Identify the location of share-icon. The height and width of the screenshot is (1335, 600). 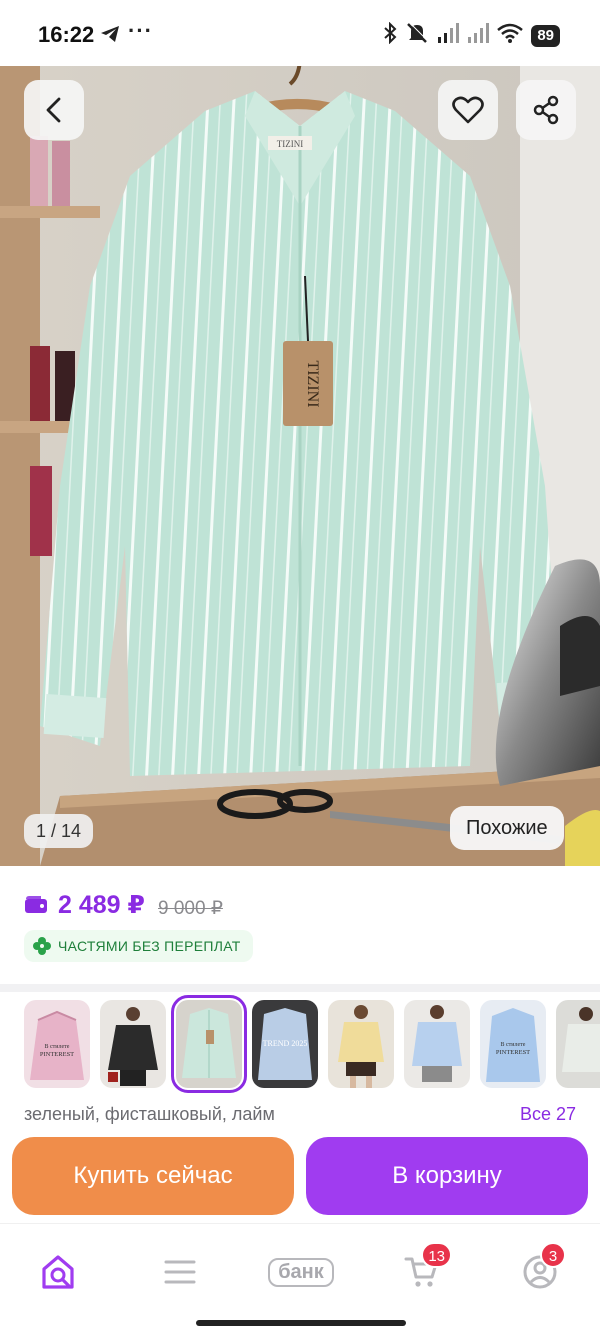
(546, 110).